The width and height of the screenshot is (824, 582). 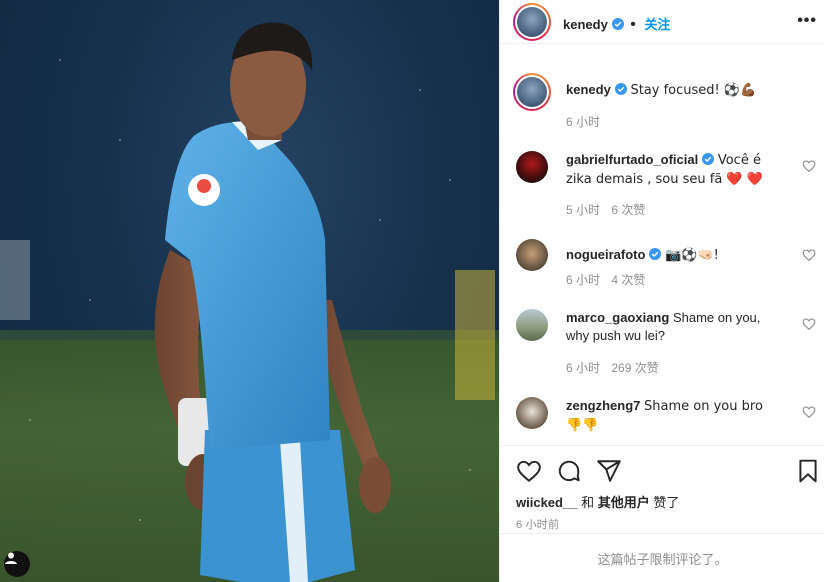 I want to click on caption-time: 6 小时, so click(x=583, y=122).